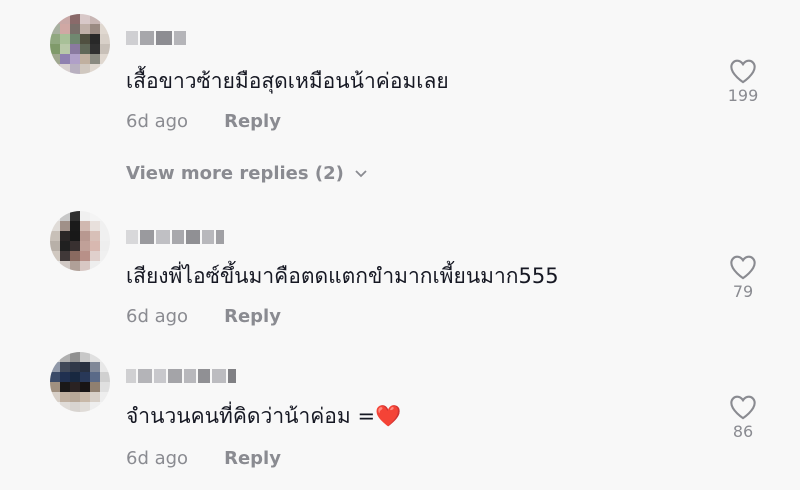 The width and height of the screenshot is (800, 490). What do you see at coordinates (287, 81) in the screenshot?
I see `comment-text: เสื้อขาวซ้ายมือสุดเหมือนน้าค่อมเลย` at bounding box center [287, 81].